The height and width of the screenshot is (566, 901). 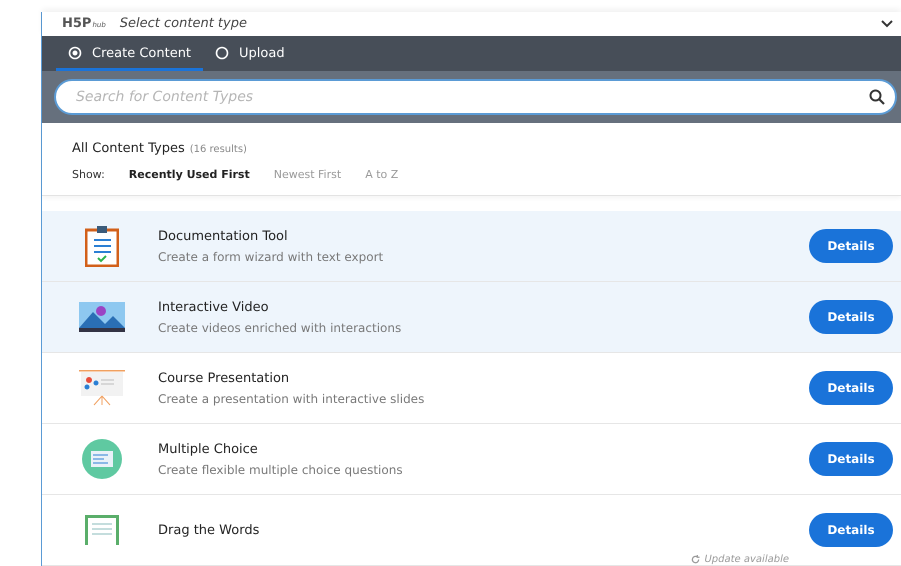 What do you see at coordinates (746, 559) in the screenshot?
I see `update-text: Update available` at bounding box center [746, 559].